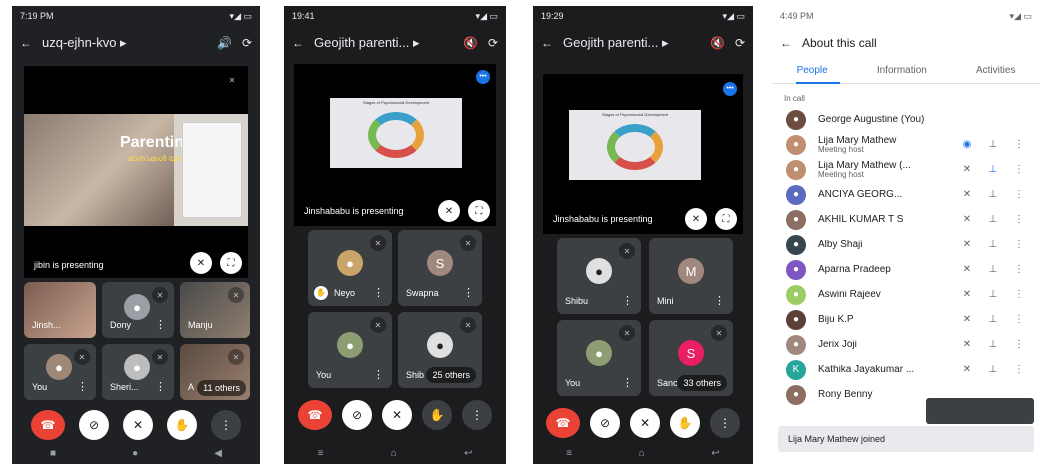 The image size is (1040, 470). Describe the element at coordinates (224, 43) in the screenshot. I see `speaker-icon: 🔊` at that location.